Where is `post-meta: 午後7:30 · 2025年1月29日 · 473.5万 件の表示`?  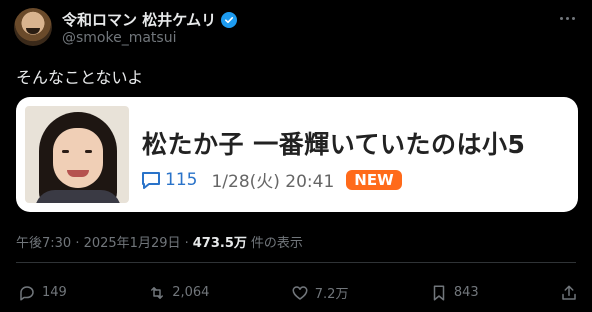
post-meta: 午後7:30 · 2025年1月29日 · 473.5万 件の表示 is located at coordinates (159, 241).